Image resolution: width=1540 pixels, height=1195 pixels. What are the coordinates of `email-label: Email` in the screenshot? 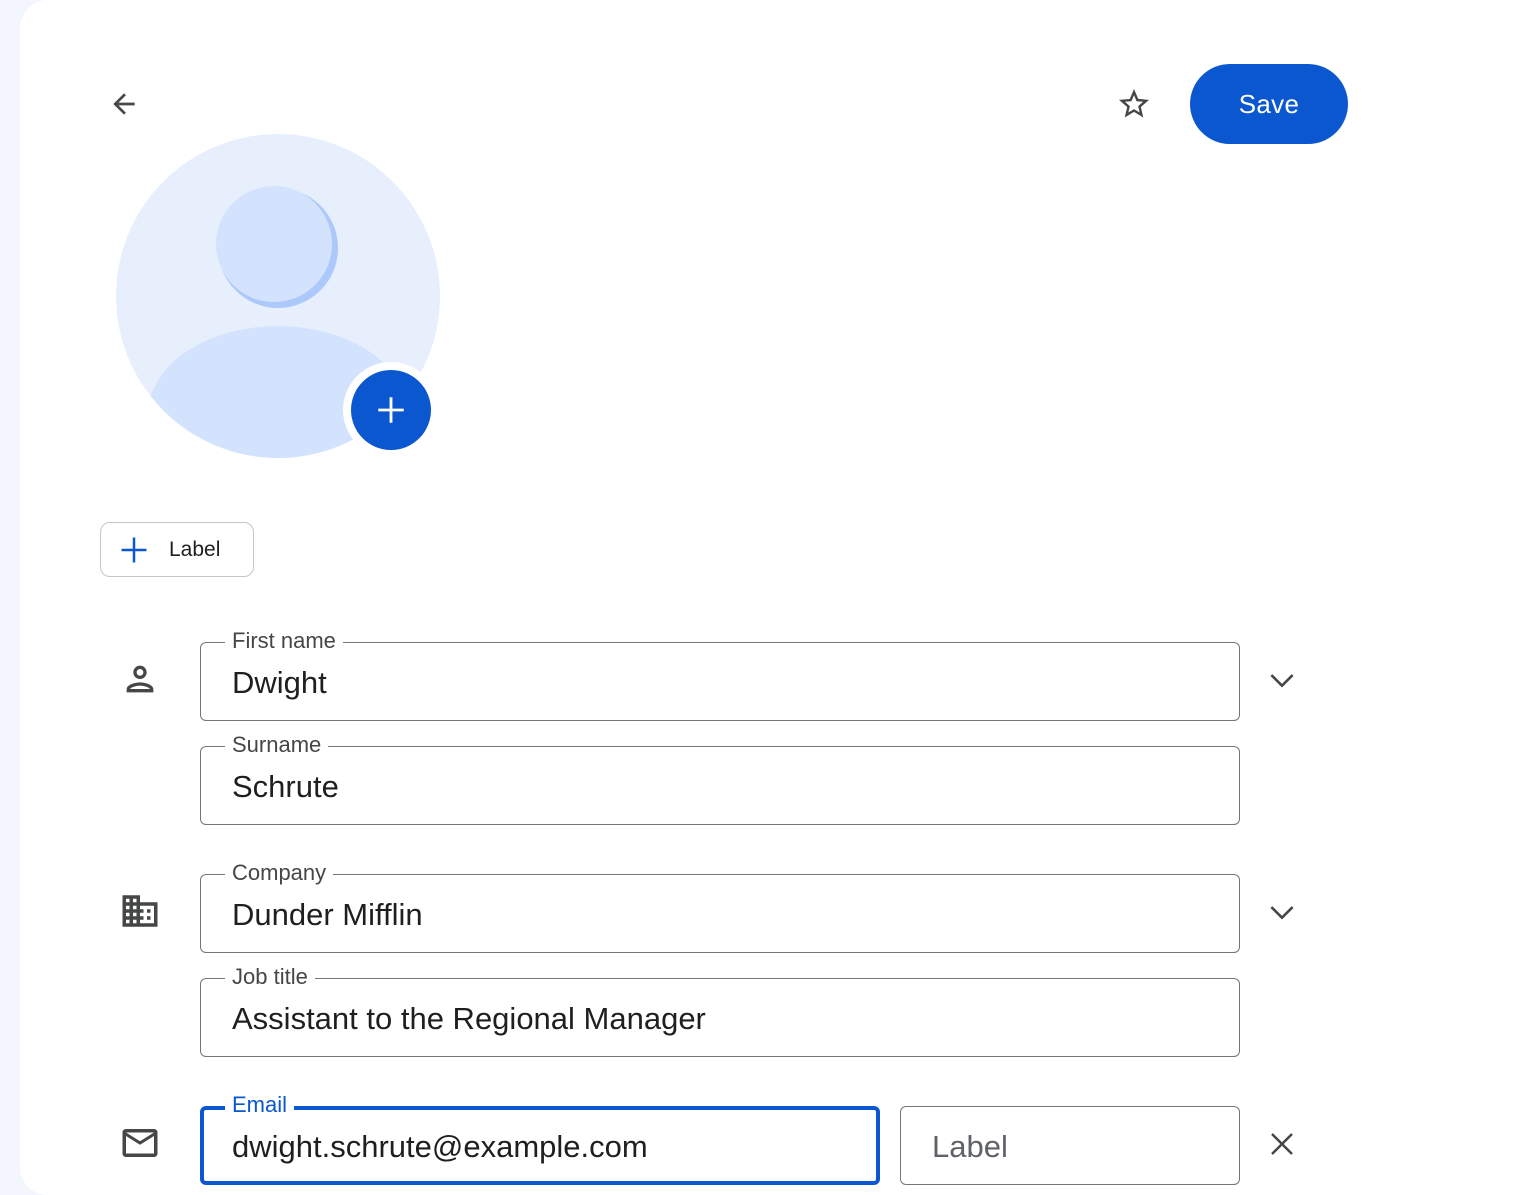 It's located at (260, 1105).